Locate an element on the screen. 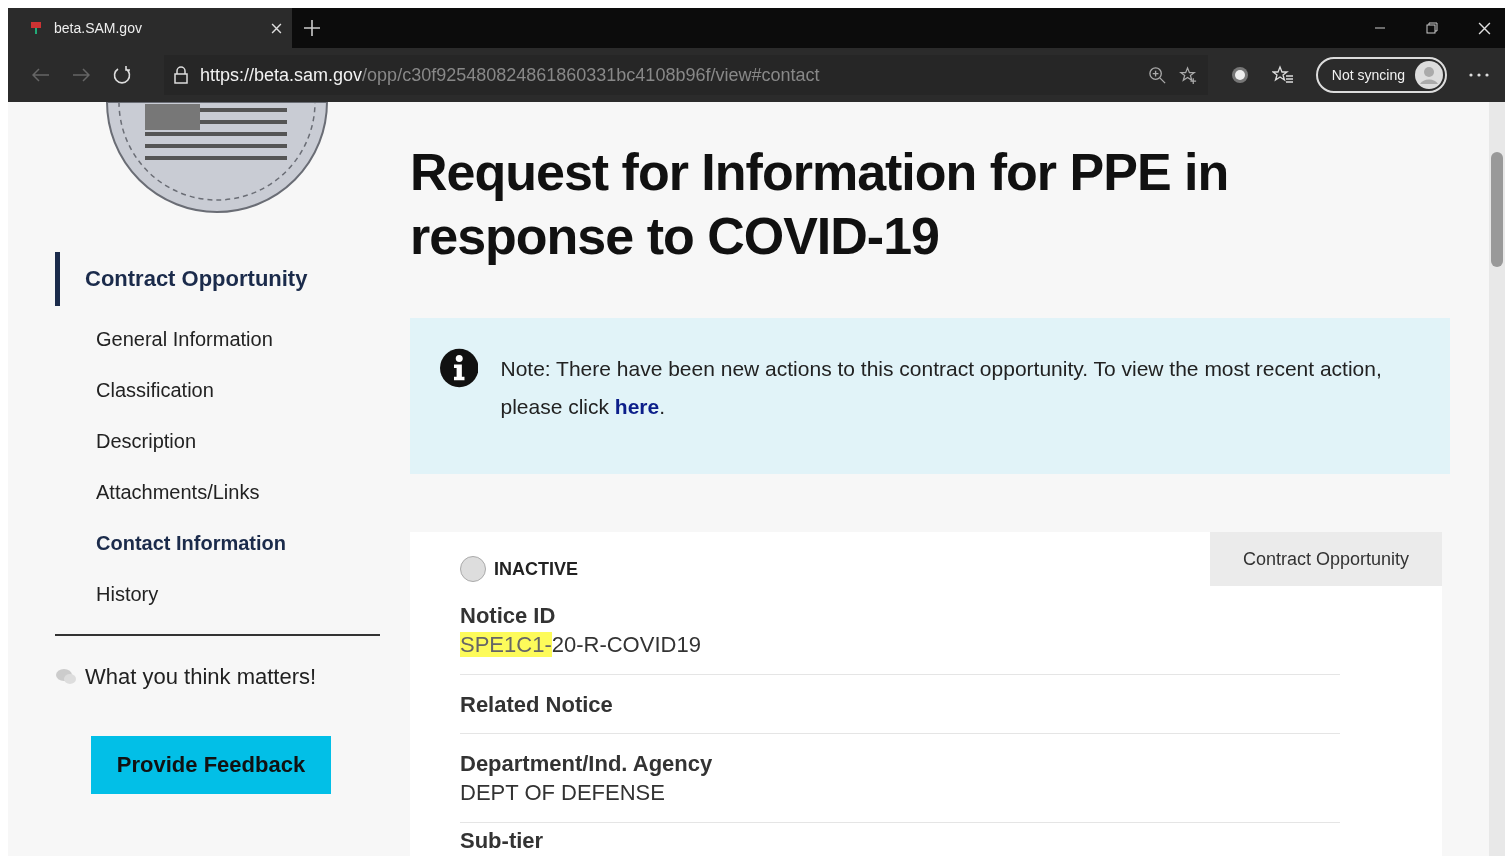 This screenshot has width=1505, height=856. forward-arrow-icon is located at coordinates (81, 75).